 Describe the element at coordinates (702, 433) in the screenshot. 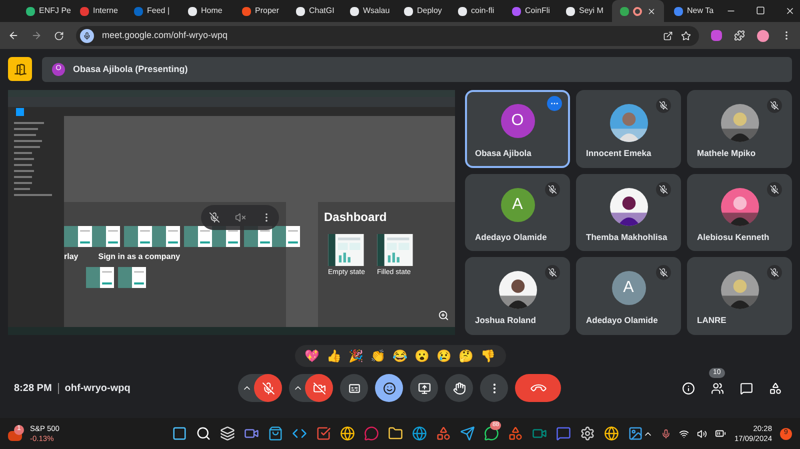

I see `volume-icon` at that location.